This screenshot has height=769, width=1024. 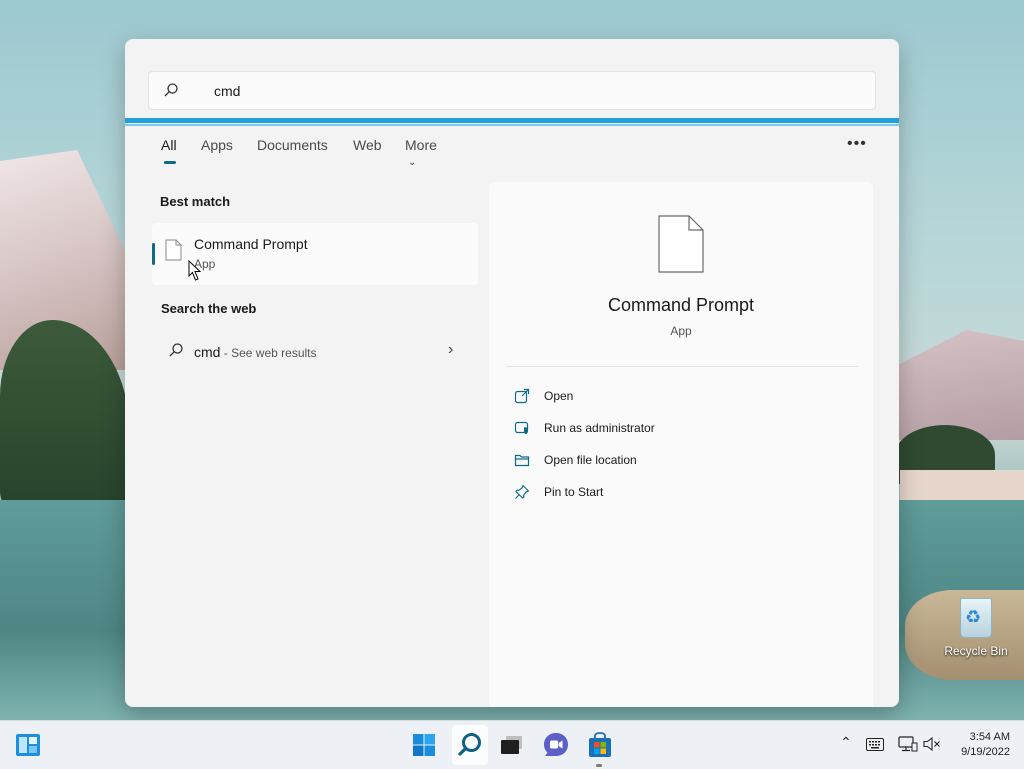 What do you see at coordinates (292, 145) in the screenshot?
I see `tab-documents: Documents` at bounding box center [292, 145].